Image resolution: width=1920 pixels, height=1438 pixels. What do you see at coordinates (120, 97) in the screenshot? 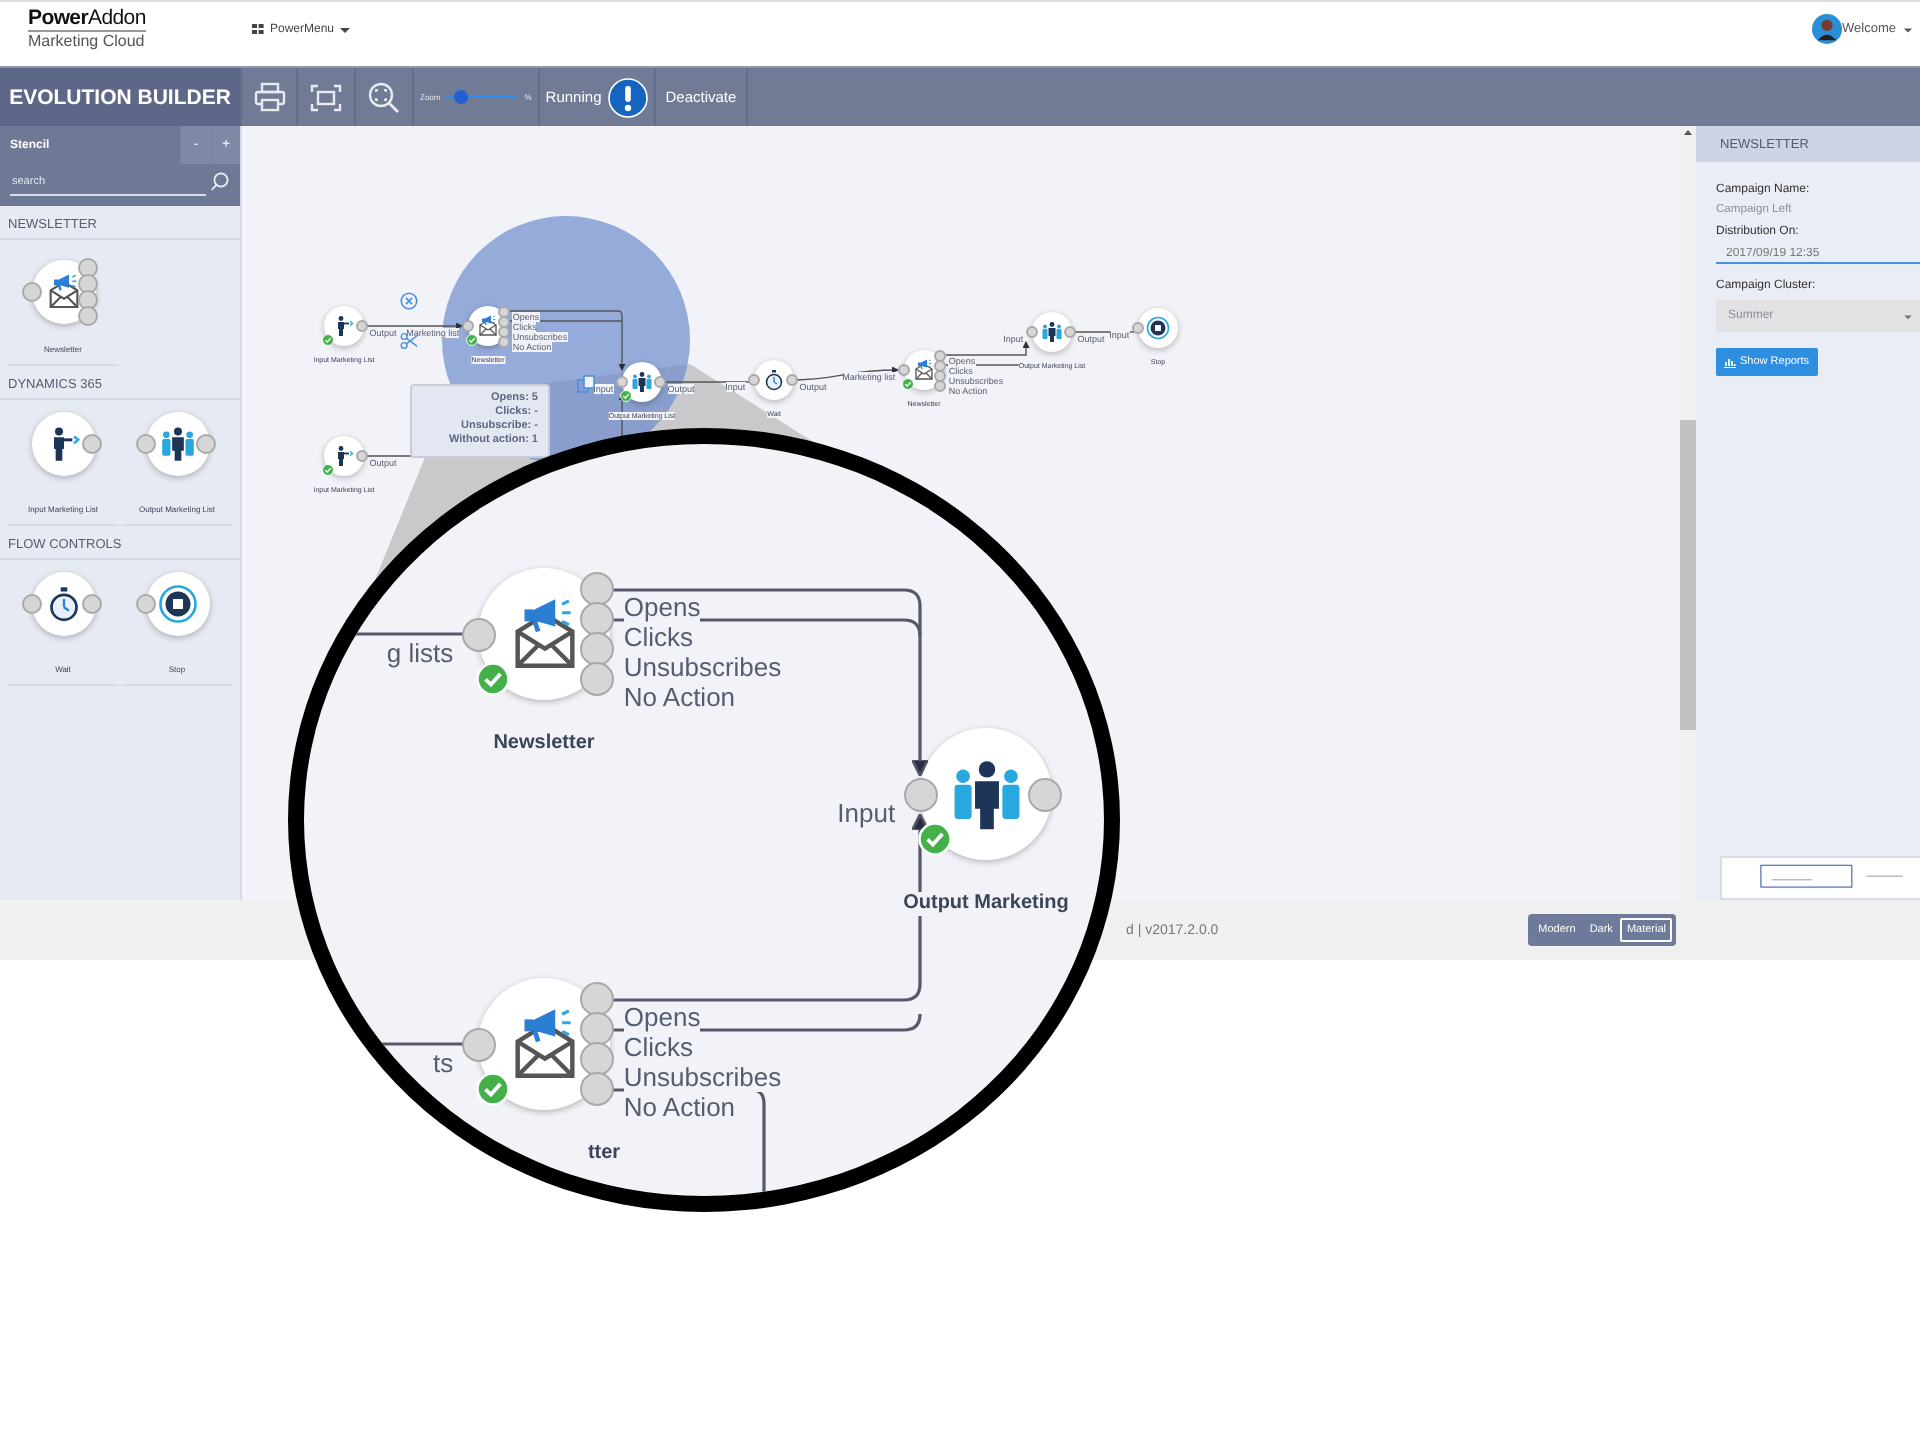
I see `app-title: EVOLUTION BUILDER` at bounding box center [120, 97].